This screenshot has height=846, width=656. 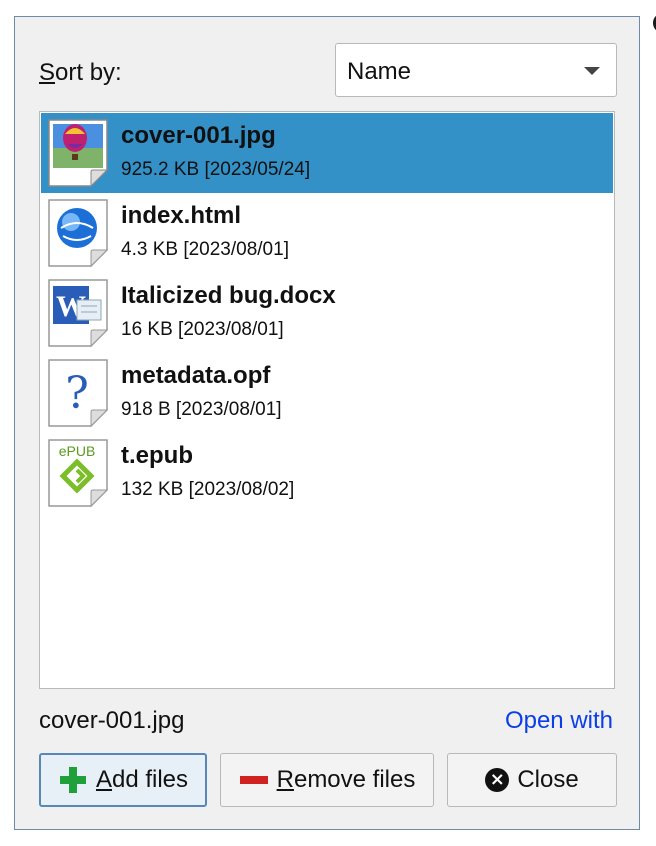 I want to click on remove-label-text: emove files, so click(x=354, y=779).